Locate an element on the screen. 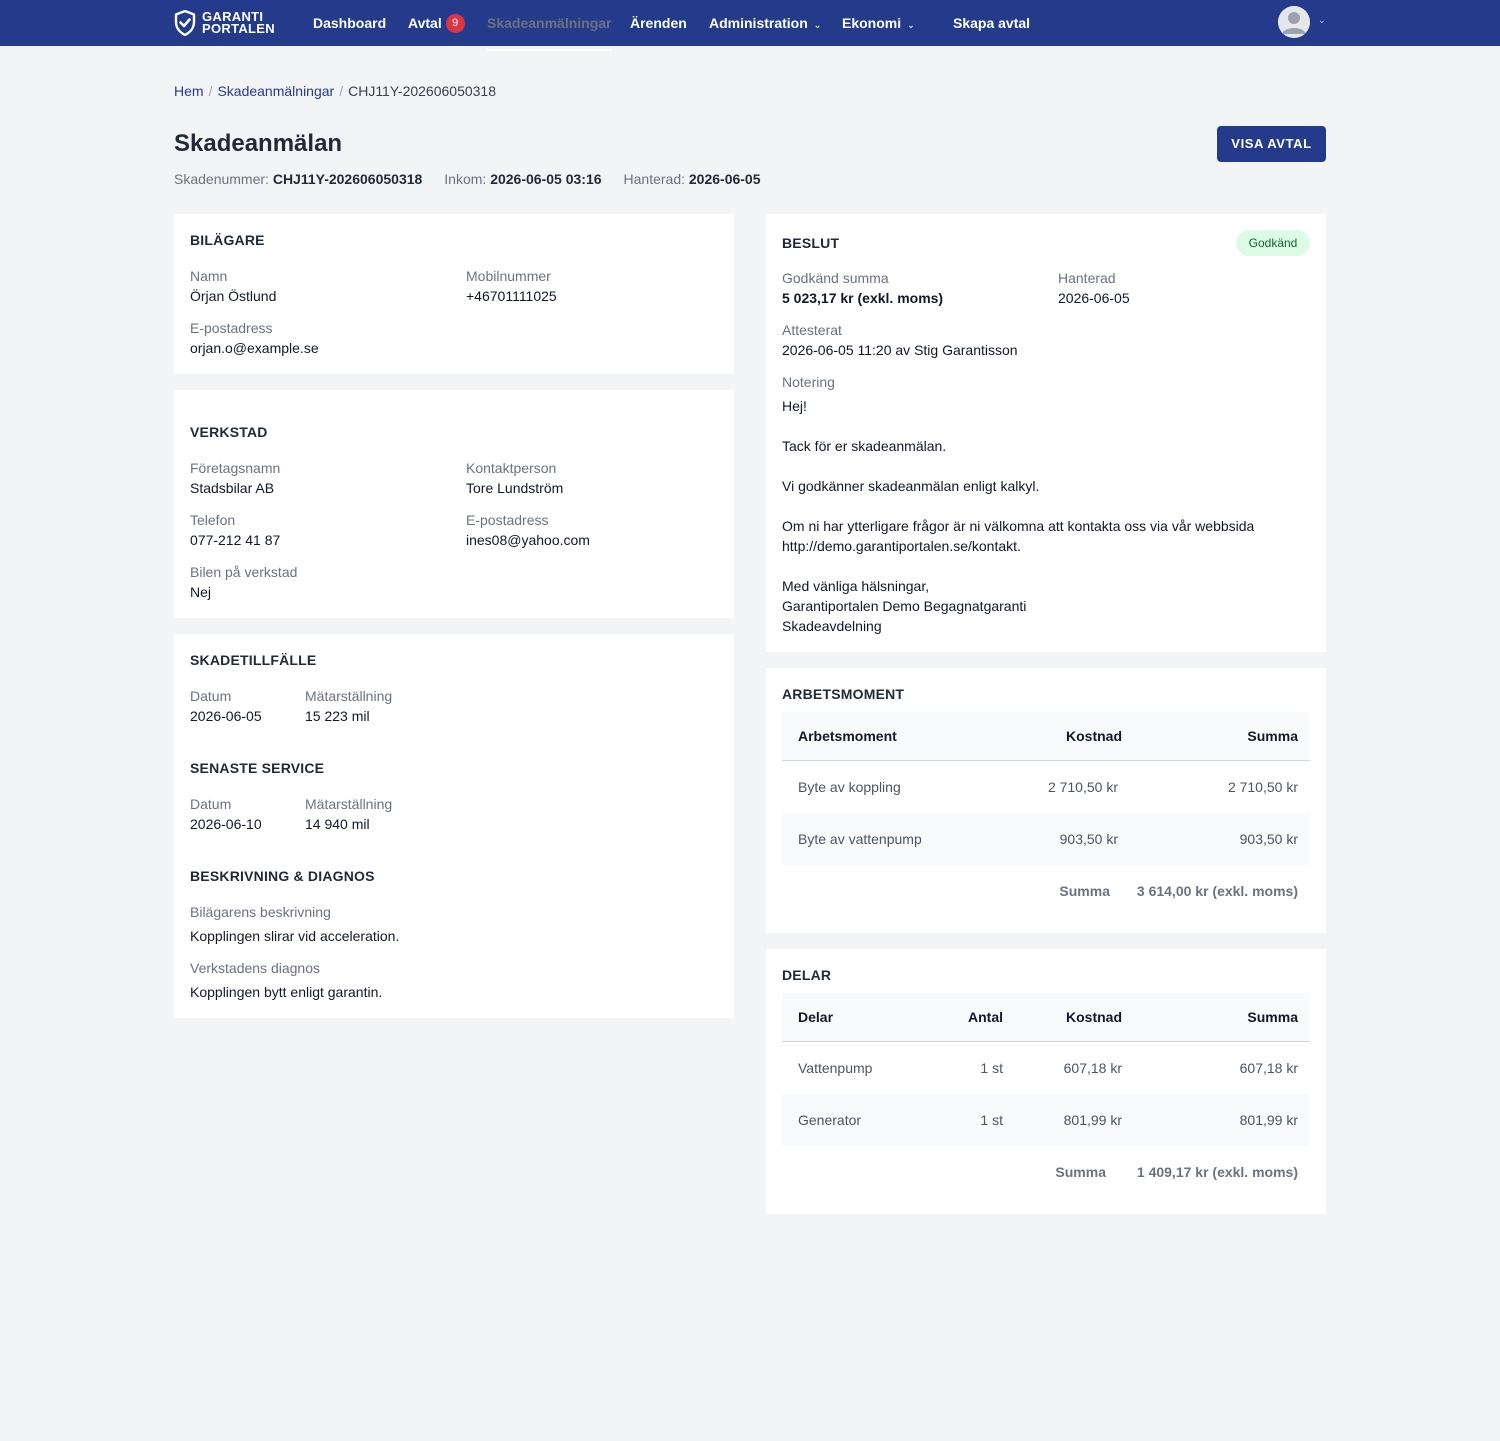  row-summa: 2 710,50 kr is located at coordinates (1262, 787).